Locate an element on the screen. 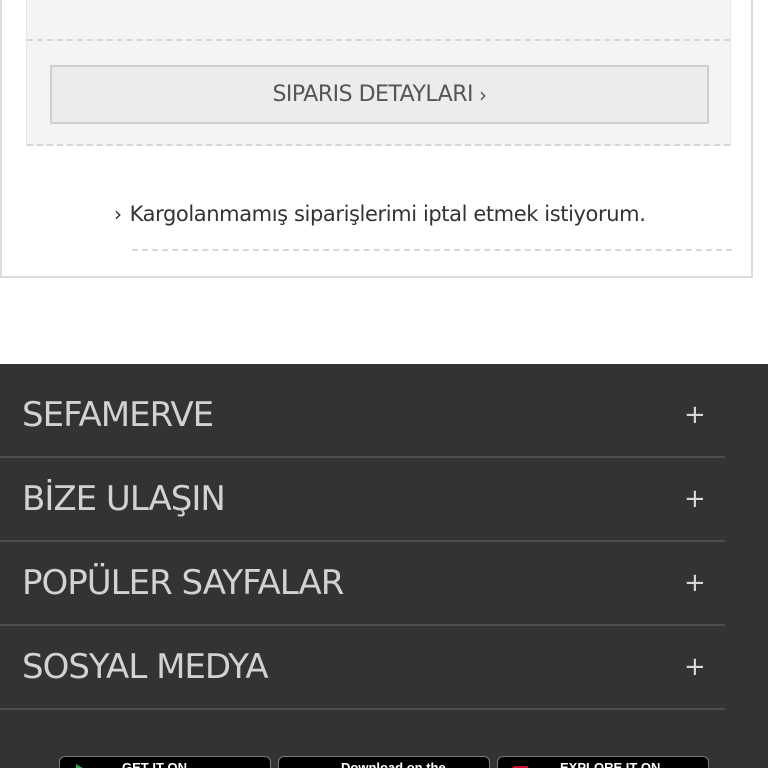 The width and height of the screenshot is (768, 768). appgallery-badge: EXPLORE IT ON is located at coordinates (603, 762).